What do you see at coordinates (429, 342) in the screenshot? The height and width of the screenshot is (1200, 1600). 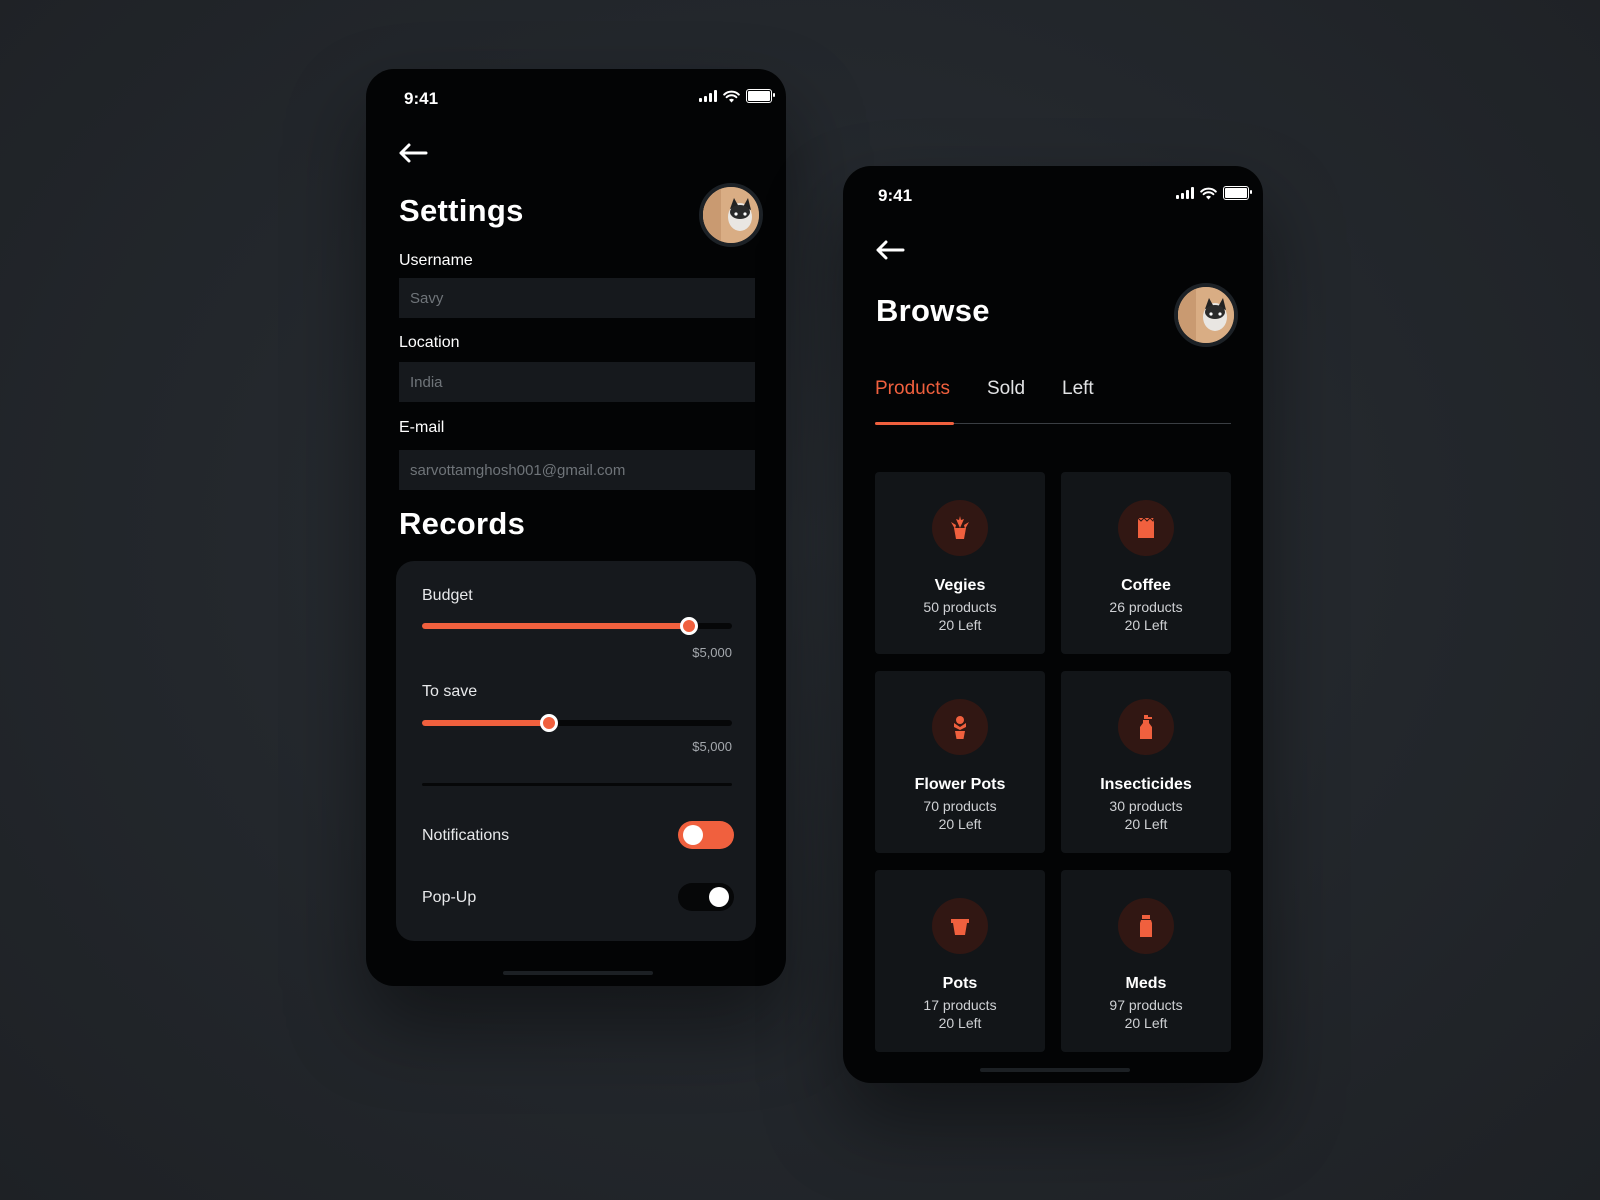 I see `location-label: Location` at bounding box center [429, 342].